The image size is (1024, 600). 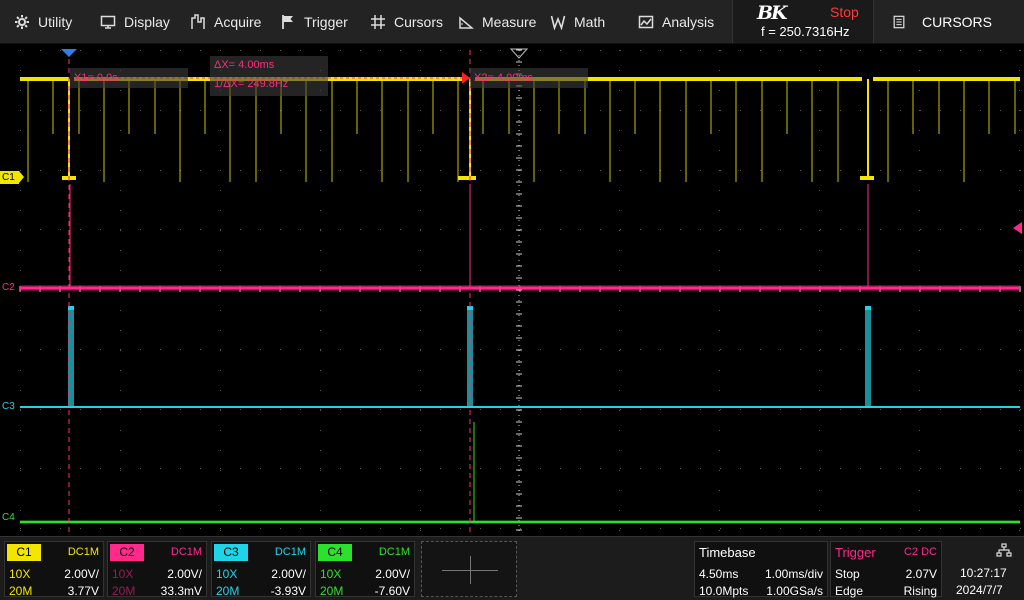 What do you see at coordinates (127, 552) in the screenshot?
I see `channel-tag: C2` at bounding box center [127, 552].